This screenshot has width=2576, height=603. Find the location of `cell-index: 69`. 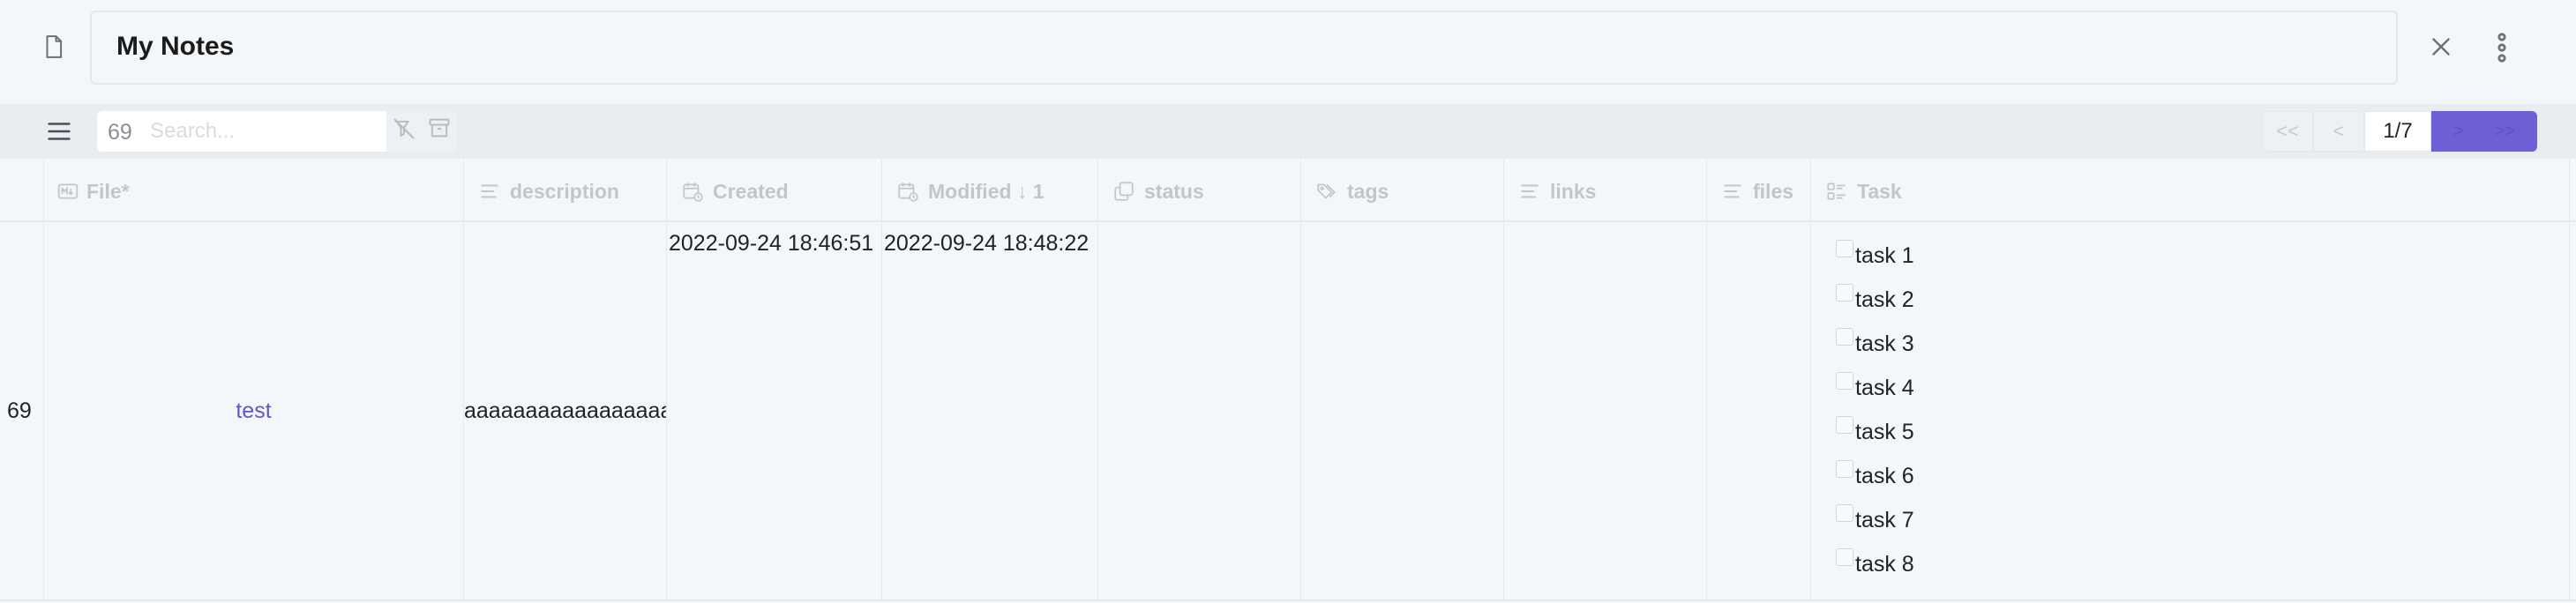

cell-index: 69 is located at coordinates (22, 411).